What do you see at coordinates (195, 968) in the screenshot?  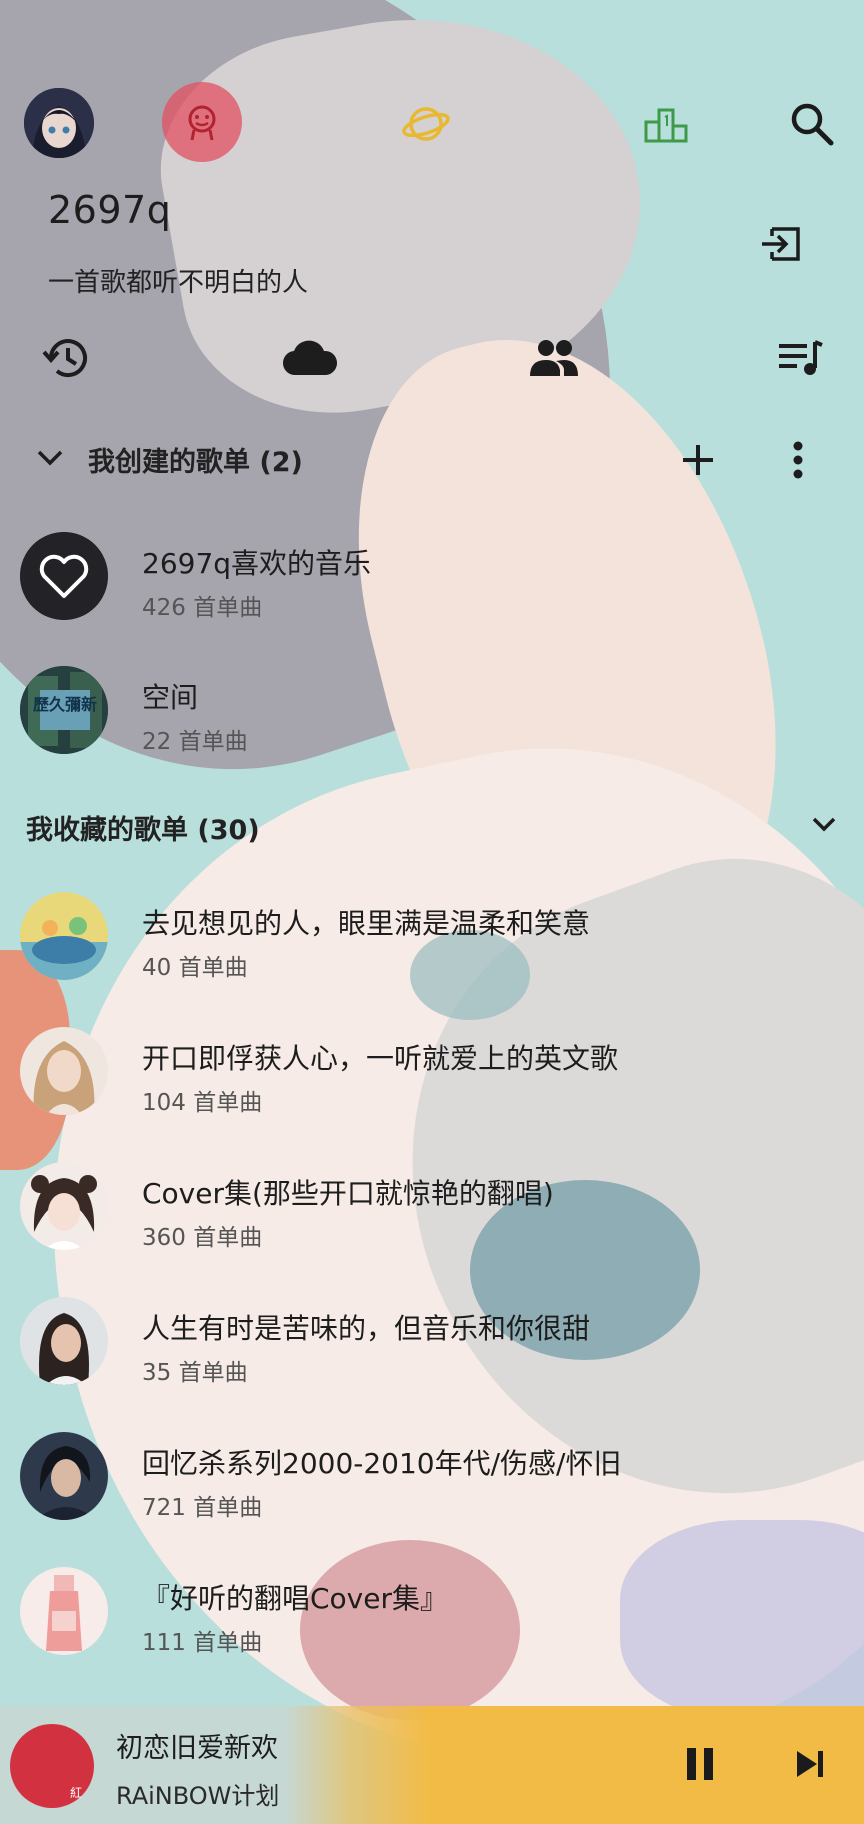 I see `playlist-count: 40 首单曲` at bounding box center [195, 968].